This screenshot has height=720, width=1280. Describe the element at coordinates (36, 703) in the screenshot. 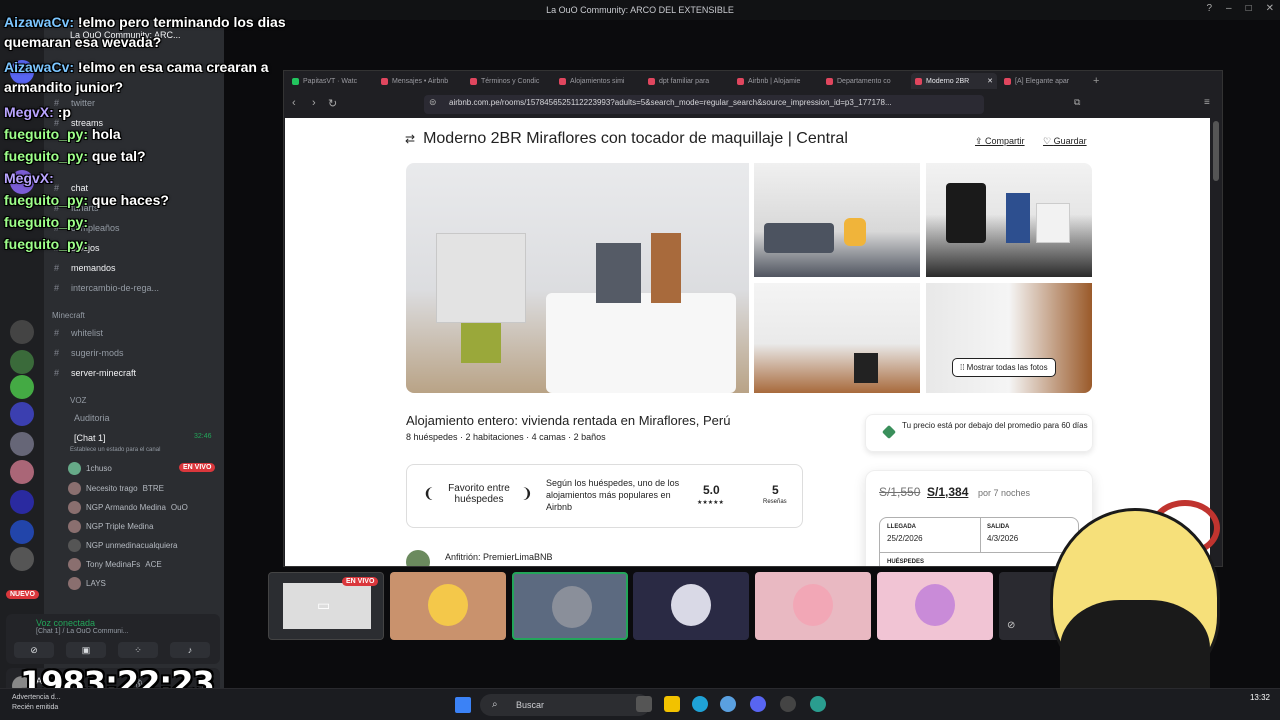

I see `system-notification: Advertencia d... Recién emitida` at that location.